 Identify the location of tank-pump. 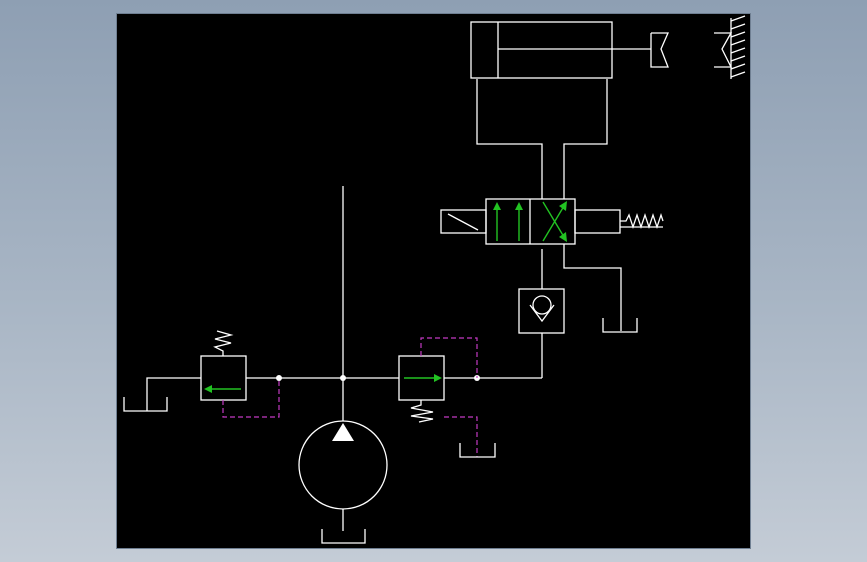
(343, 536).